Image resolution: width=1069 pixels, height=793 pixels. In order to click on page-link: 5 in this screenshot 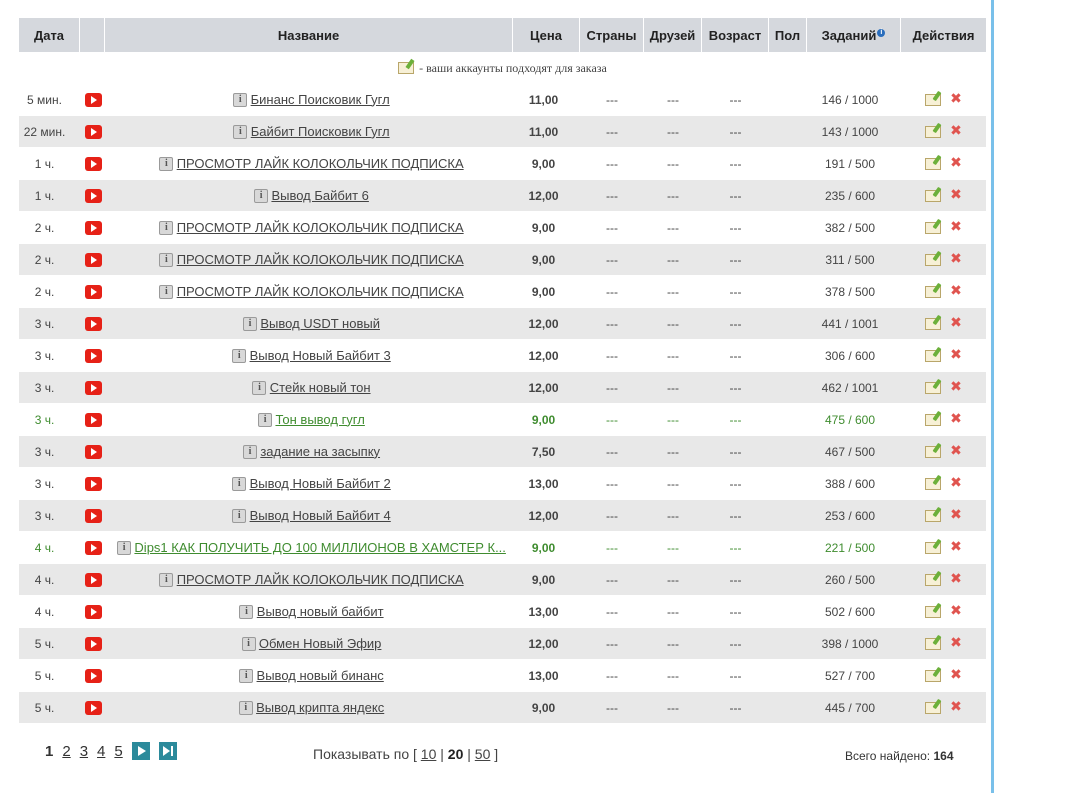, I will do `click(118, 751)`.